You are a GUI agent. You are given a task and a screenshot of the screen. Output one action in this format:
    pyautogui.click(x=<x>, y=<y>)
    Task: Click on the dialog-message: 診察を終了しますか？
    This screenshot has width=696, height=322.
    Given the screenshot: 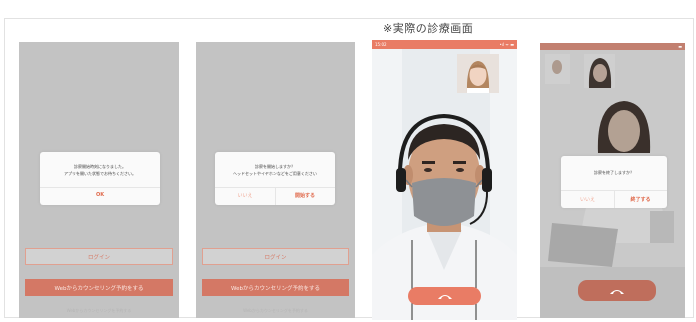 What is the action you would take?
    pyautogui.click(x=614, y=172)
    